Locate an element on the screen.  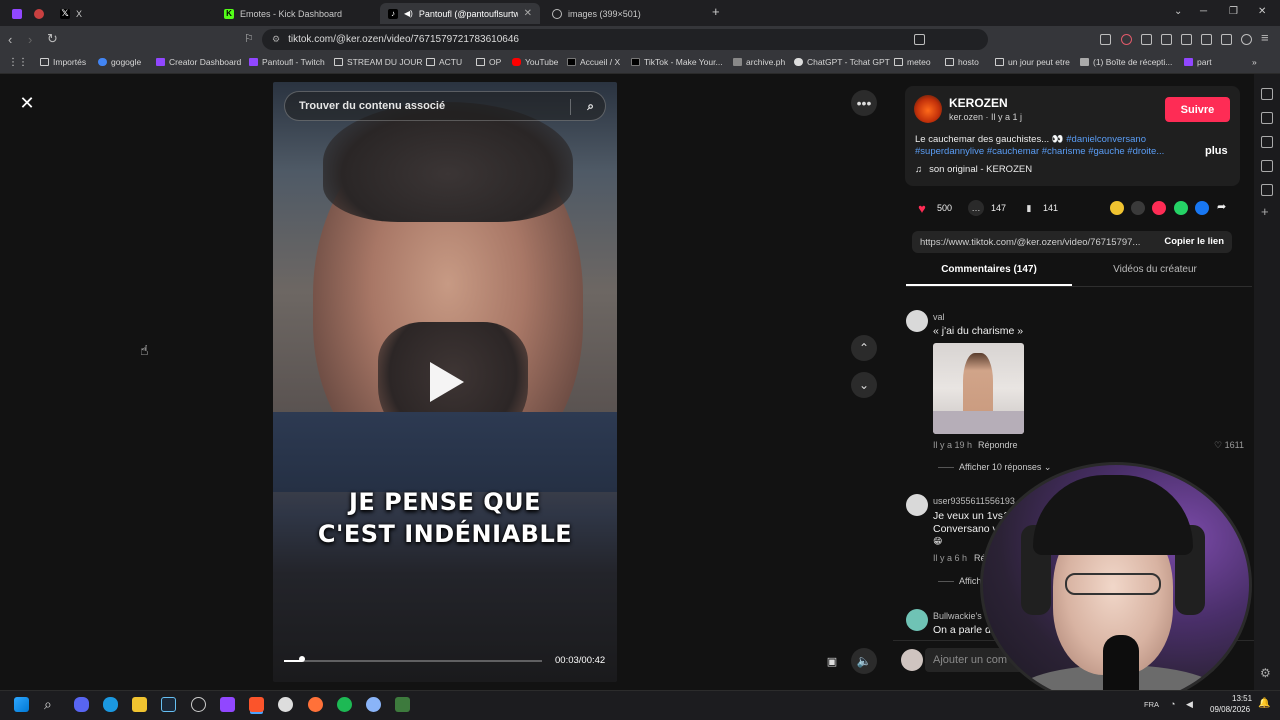
clock-time: 13:51 is located at coordinates (1242, 698).